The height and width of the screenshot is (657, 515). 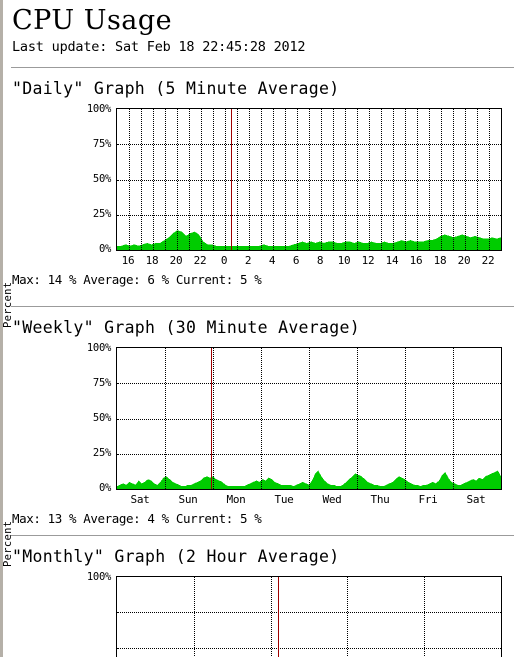 I want to click on x-tick-label: Wed, so click(x=332, y=500).